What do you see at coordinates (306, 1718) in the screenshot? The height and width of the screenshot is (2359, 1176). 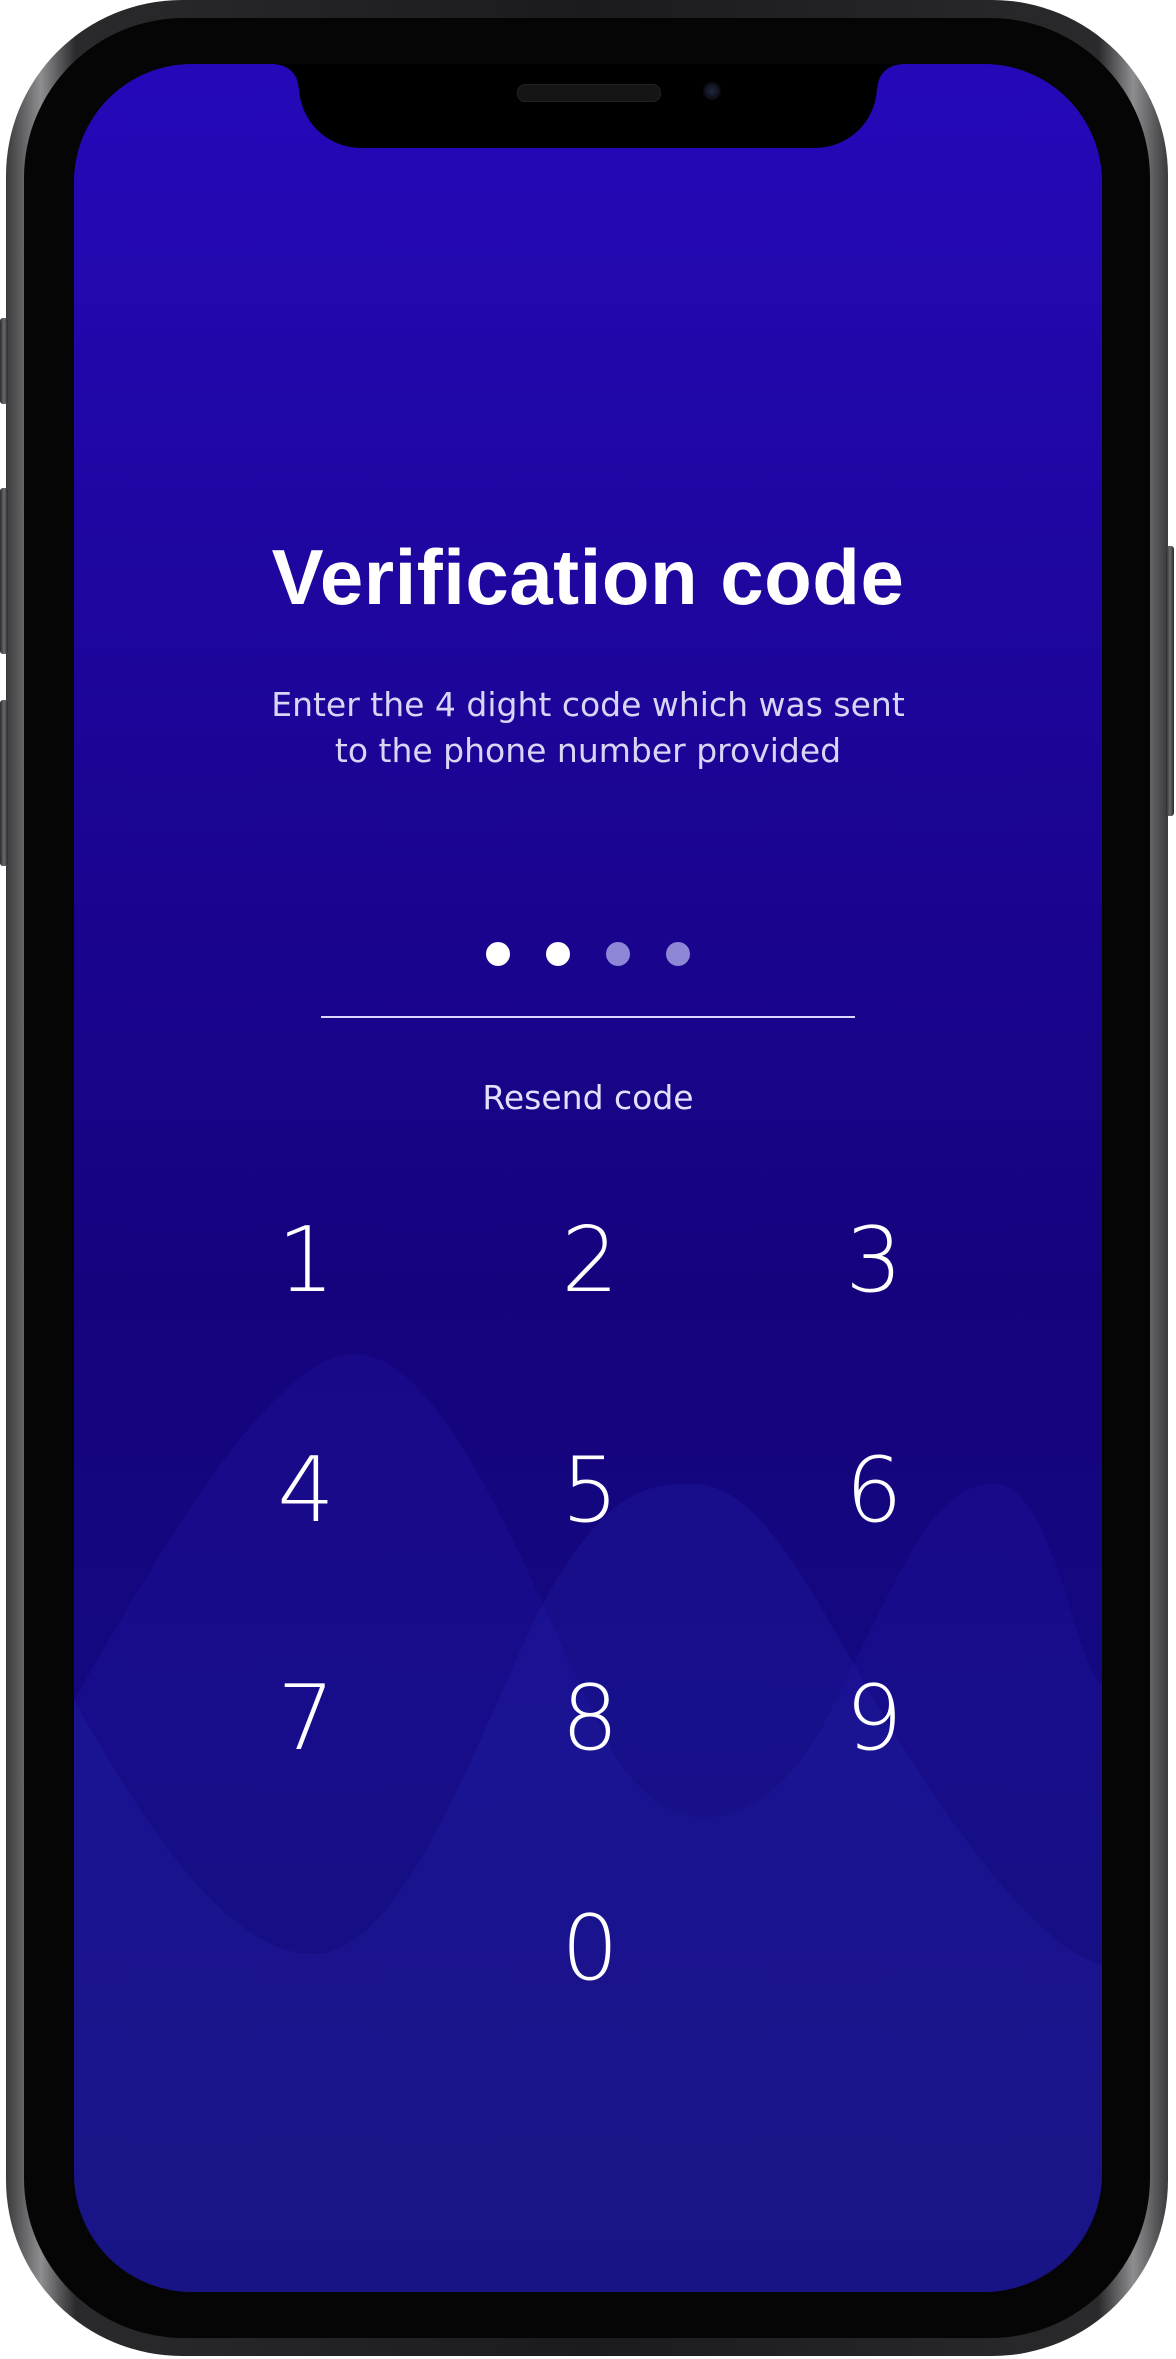 I see `keypad-key-7: 7` at bounding box center [306, 1718].